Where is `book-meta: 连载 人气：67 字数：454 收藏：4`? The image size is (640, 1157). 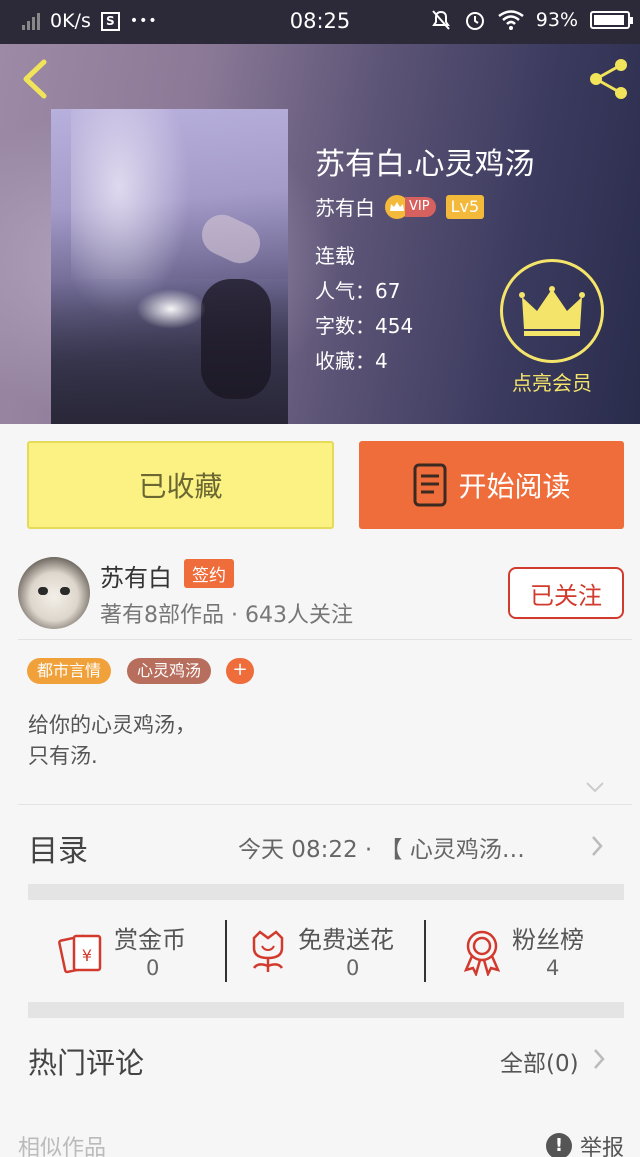
book-meta: 连载 人气：67 字数：454 收藏：4 is located at coordinates (364, 309).